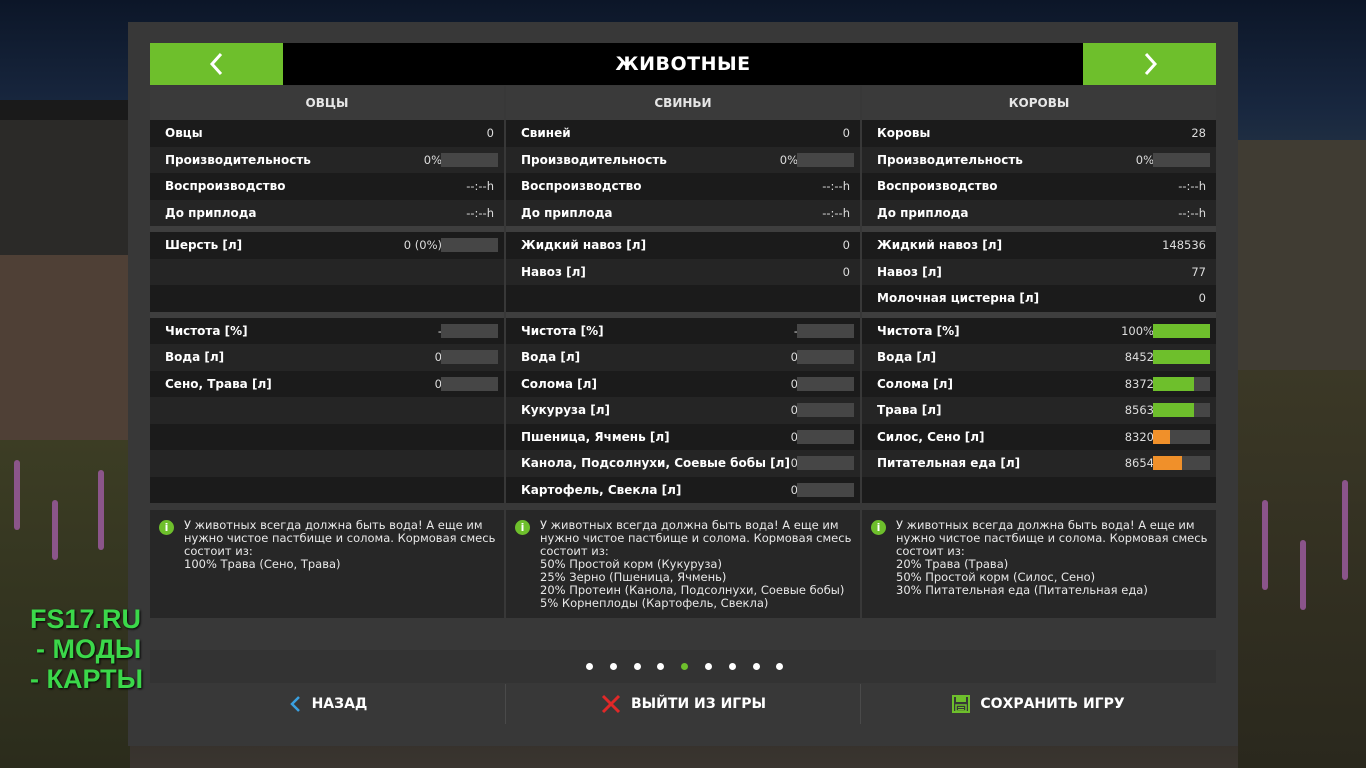 This screenshot has width=1366, height=768. I want to click on back-label: НАЗАД, so click(339, 704).